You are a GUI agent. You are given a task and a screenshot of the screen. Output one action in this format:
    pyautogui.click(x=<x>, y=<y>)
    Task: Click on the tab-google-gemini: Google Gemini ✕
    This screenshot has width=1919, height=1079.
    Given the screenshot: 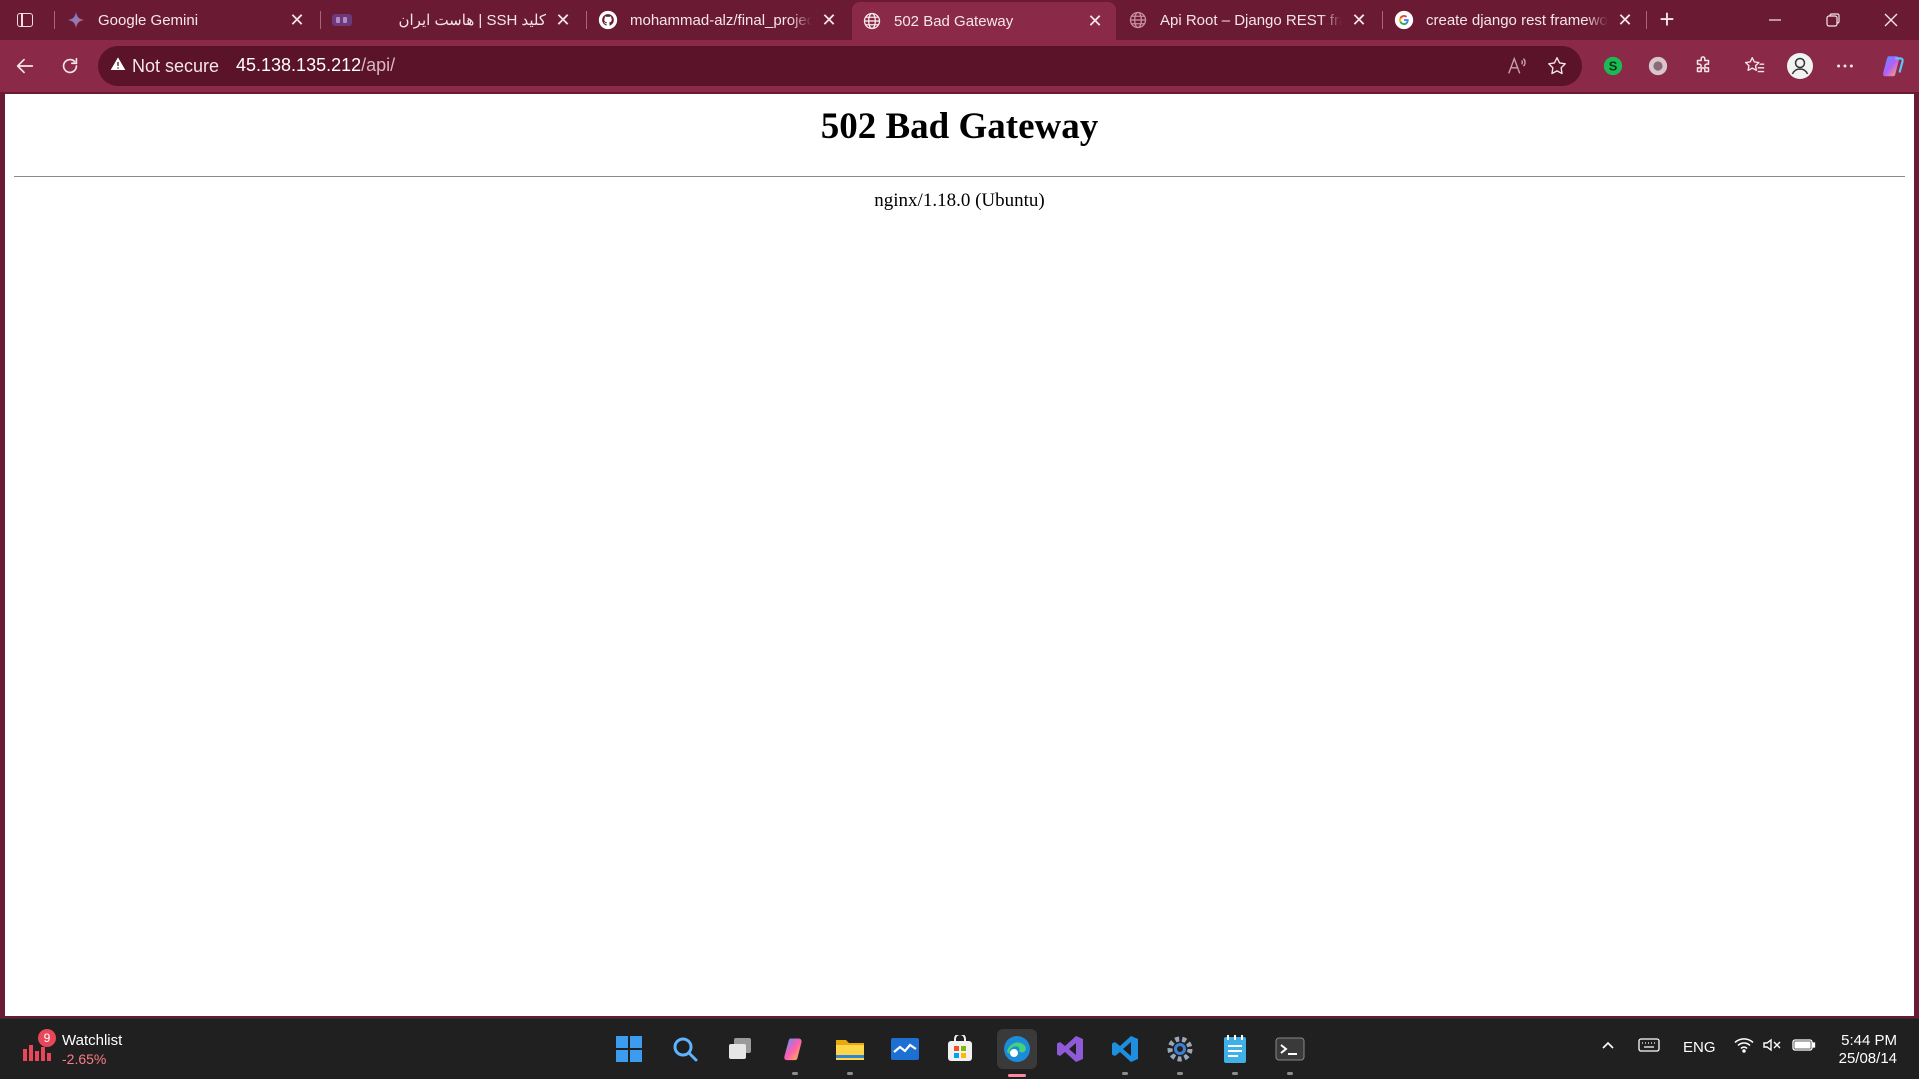 What is the action you would take?
    pyautogui.click(x=187, y=20)
    